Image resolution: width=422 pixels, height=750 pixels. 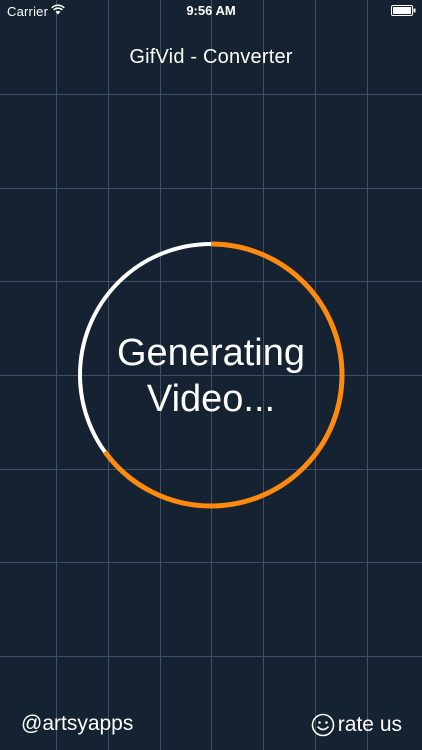 I want to click on rate-us-button: rate us, so click(x=356, y=725).